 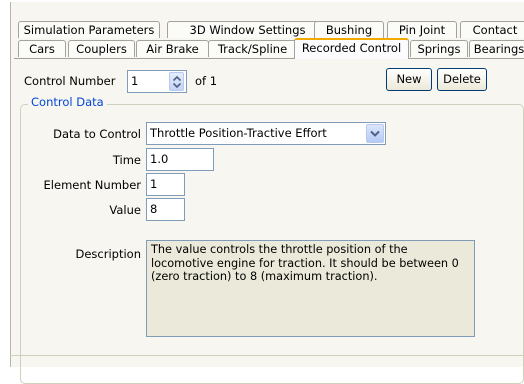 What do you see at coordinates (135, 81) in the screenshot?
I see `control-number-value: 1` at bounding box center [135, 81].